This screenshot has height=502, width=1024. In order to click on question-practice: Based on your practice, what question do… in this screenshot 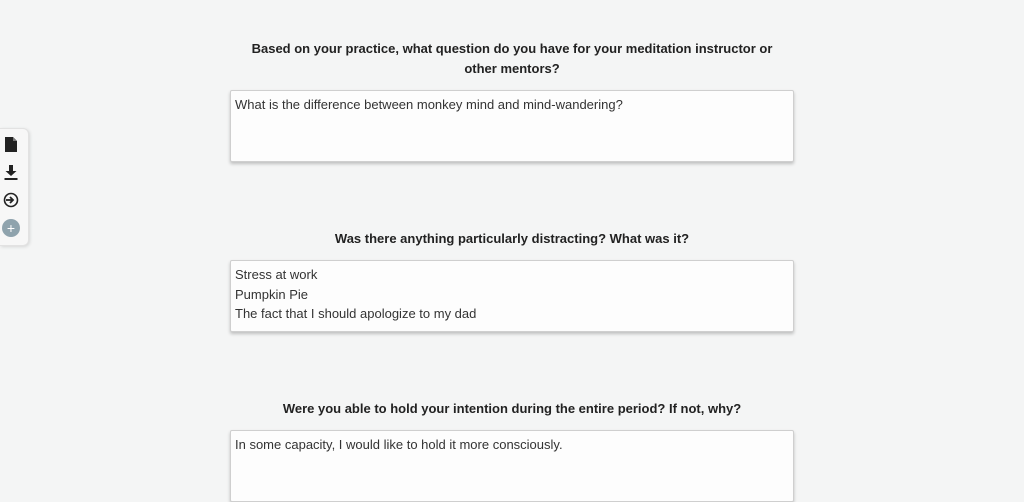, I will do `click(512, 58)`.